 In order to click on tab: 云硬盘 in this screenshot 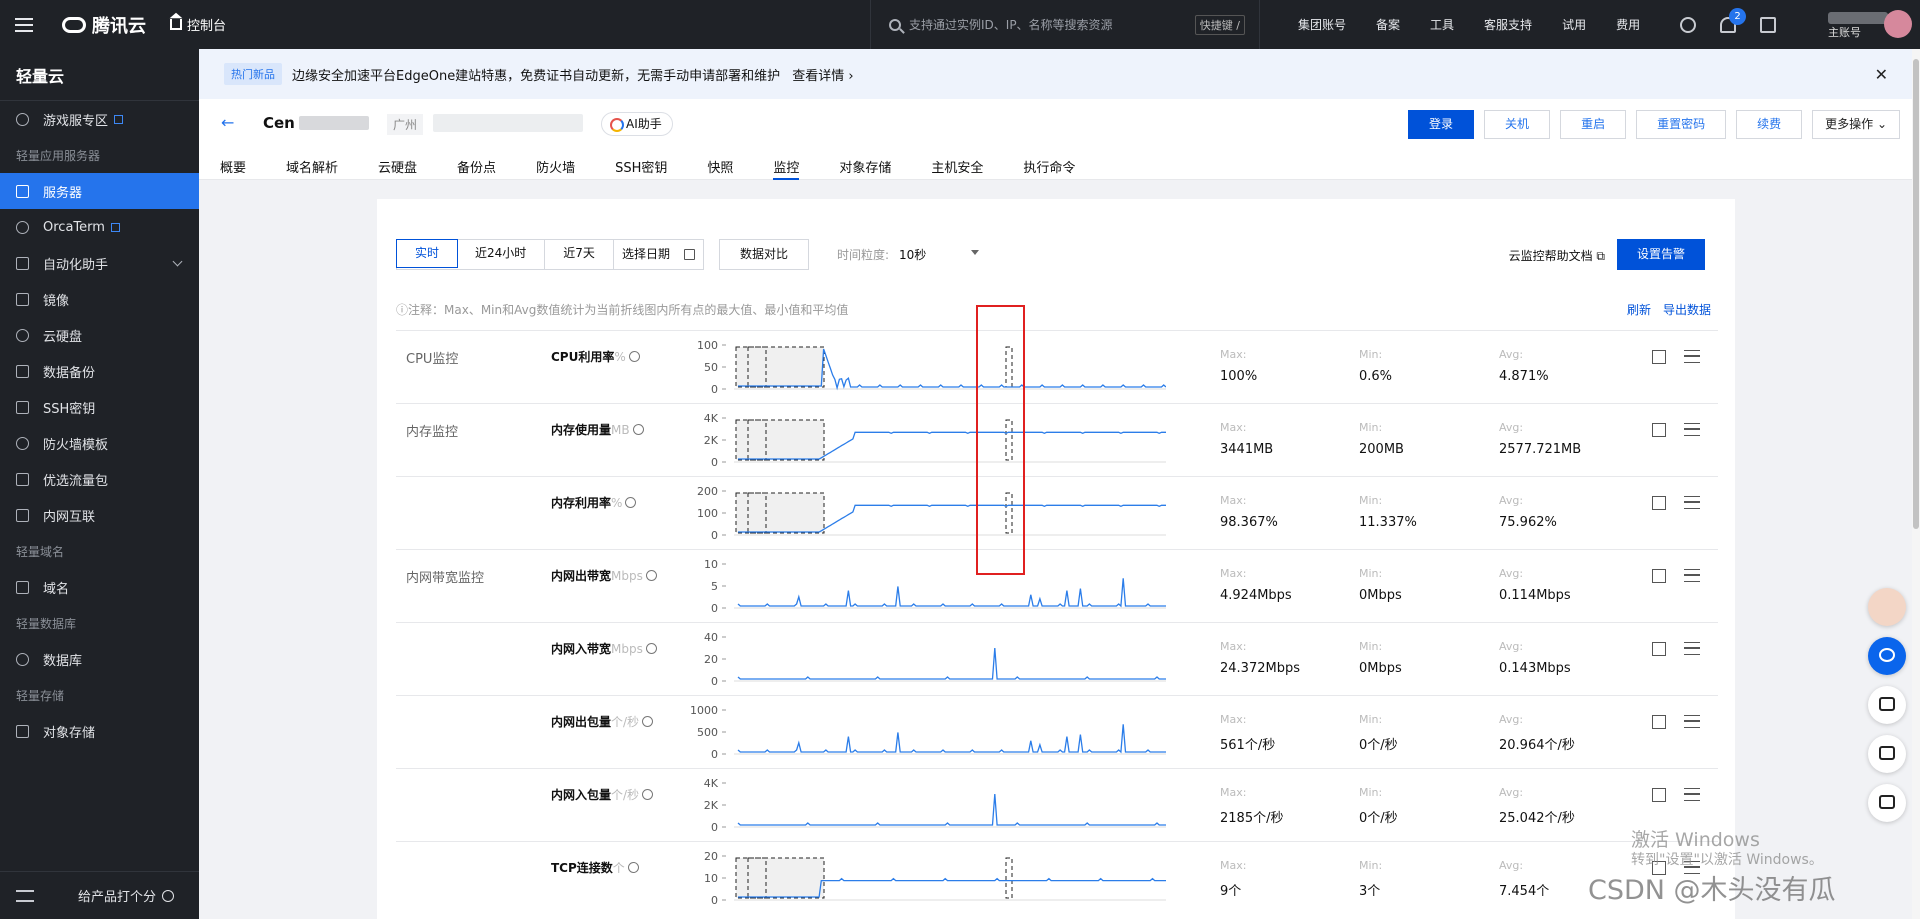, I will do `click(397, 168)`.